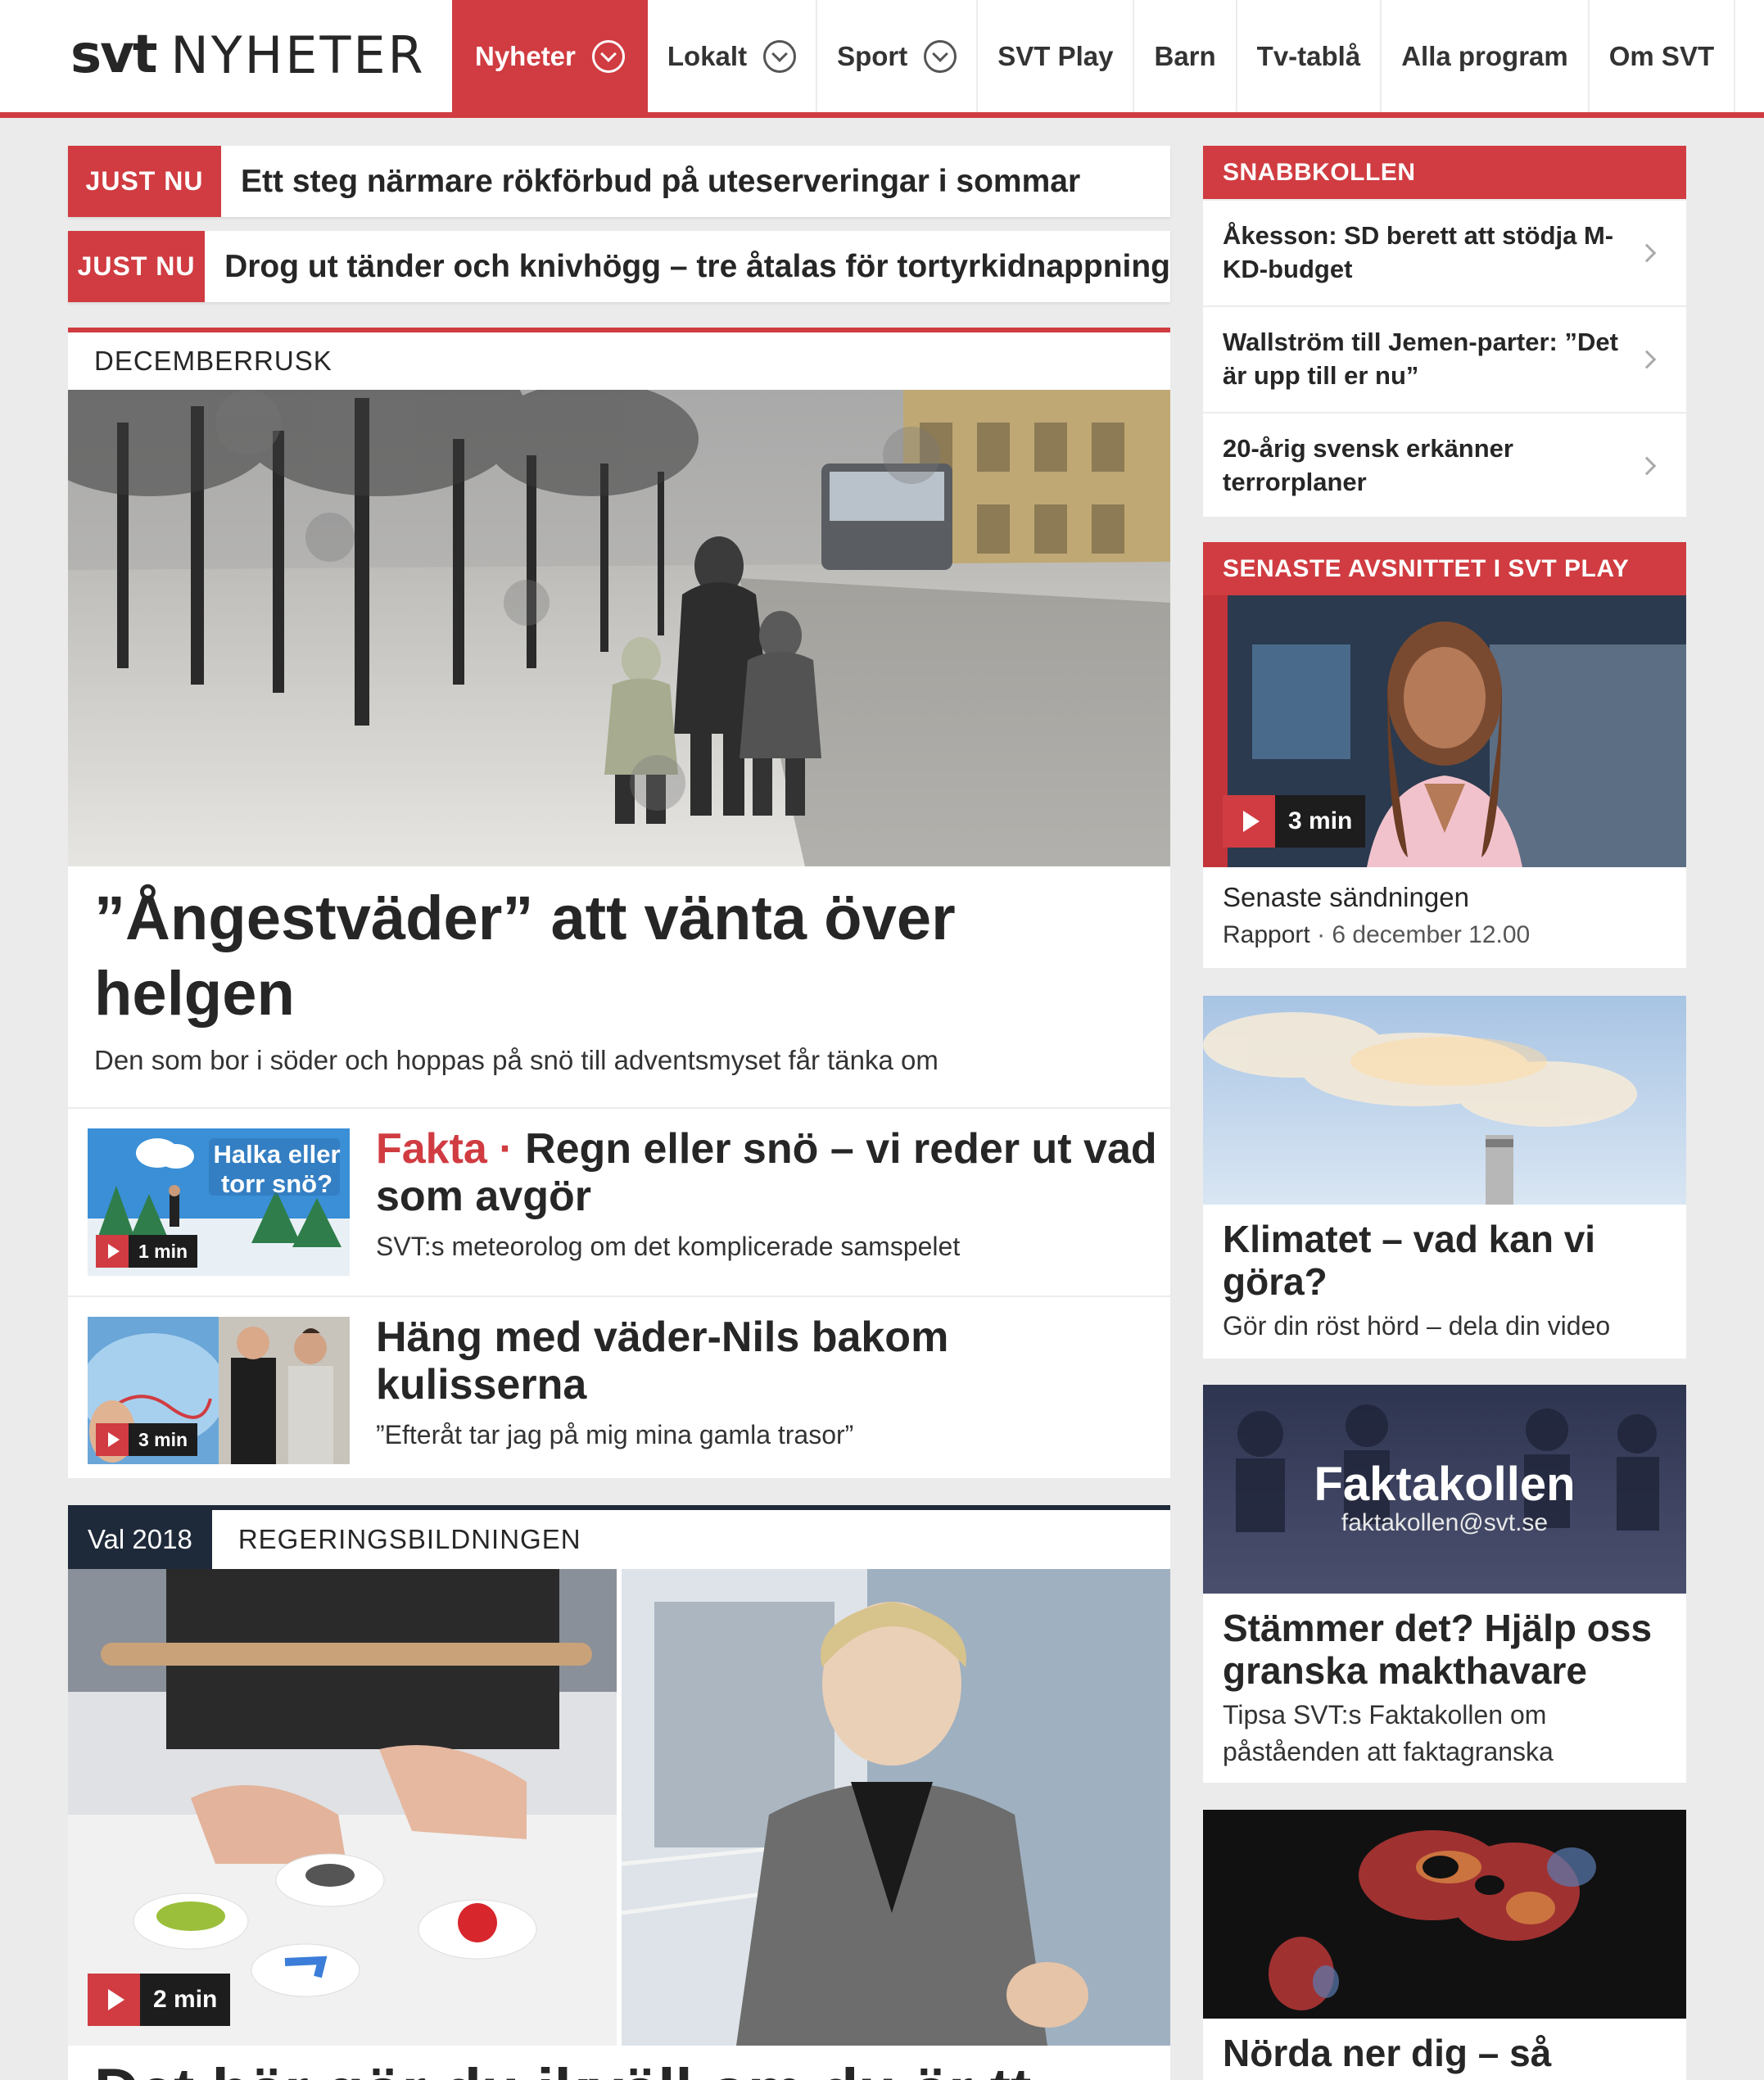 Image resolution: width=1764 pixels, height=2080 pixels. What do you see at coordinates (1420, 934) in the screenshot?
I see `broadcast-date: · 6 december 12.00` at bounding box center [1420, 934].